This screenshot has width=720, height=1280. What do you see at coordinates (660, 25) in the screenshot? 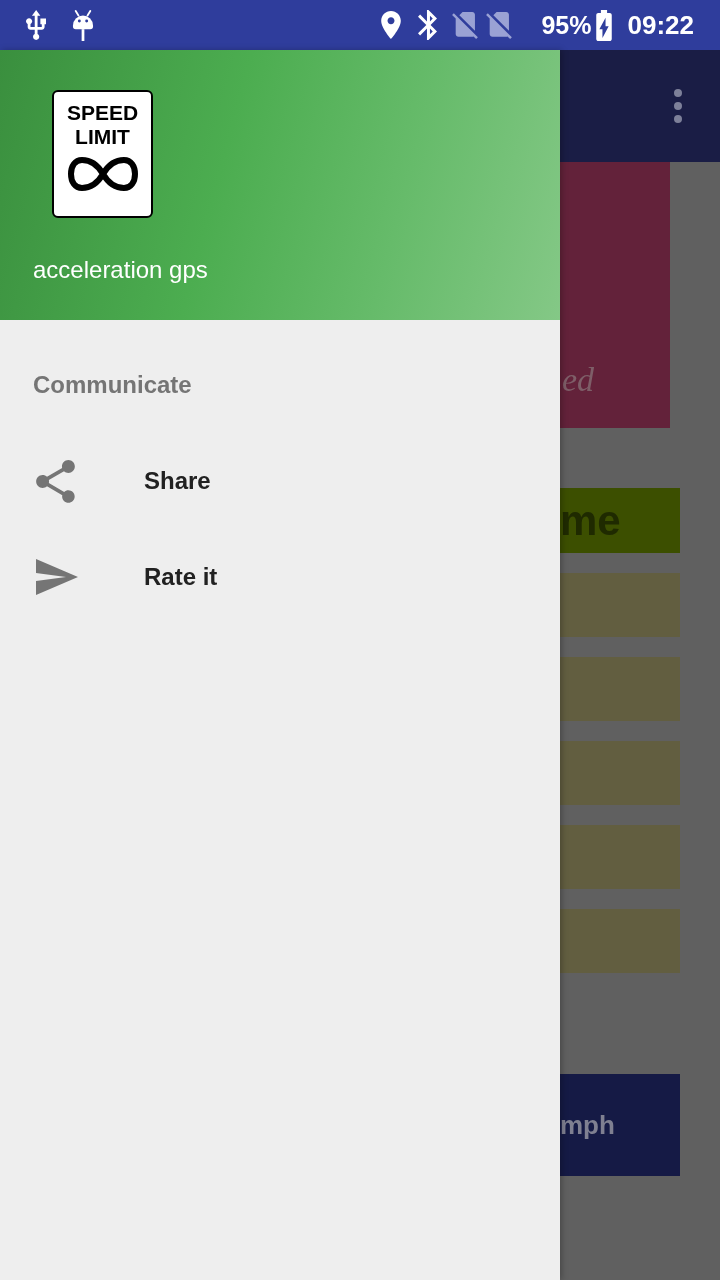
I see `clock-time: 09:22` at bounding box center [660, 25].